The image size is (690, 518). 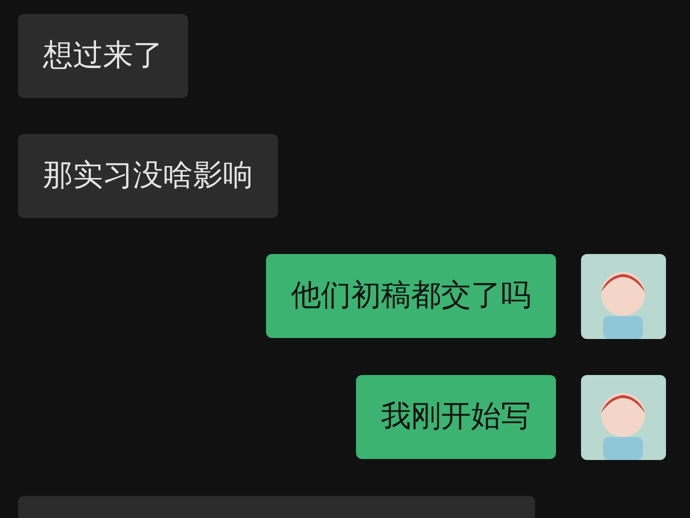 I want to click on sent-message-bubble: 我刚开始写, so click(x=456, y=417).